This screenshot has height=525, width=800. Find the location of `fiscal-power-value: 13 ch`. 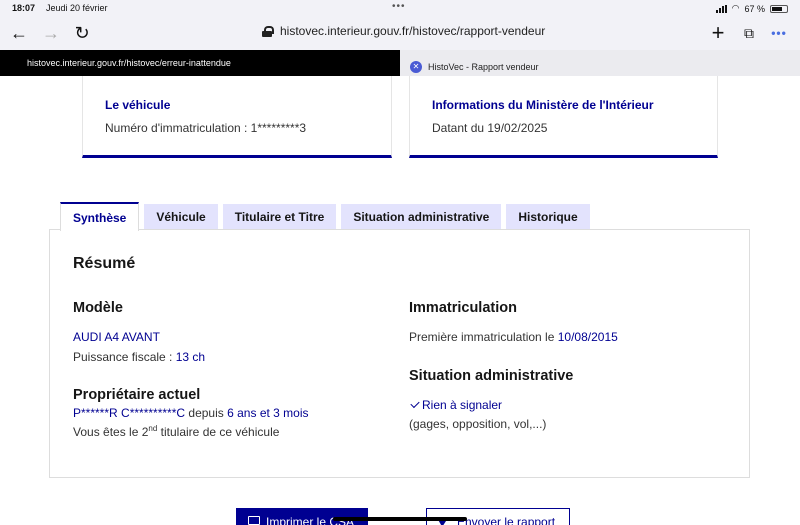

fiscal-power-value: 13 ch is located at coordinates (190, 357).